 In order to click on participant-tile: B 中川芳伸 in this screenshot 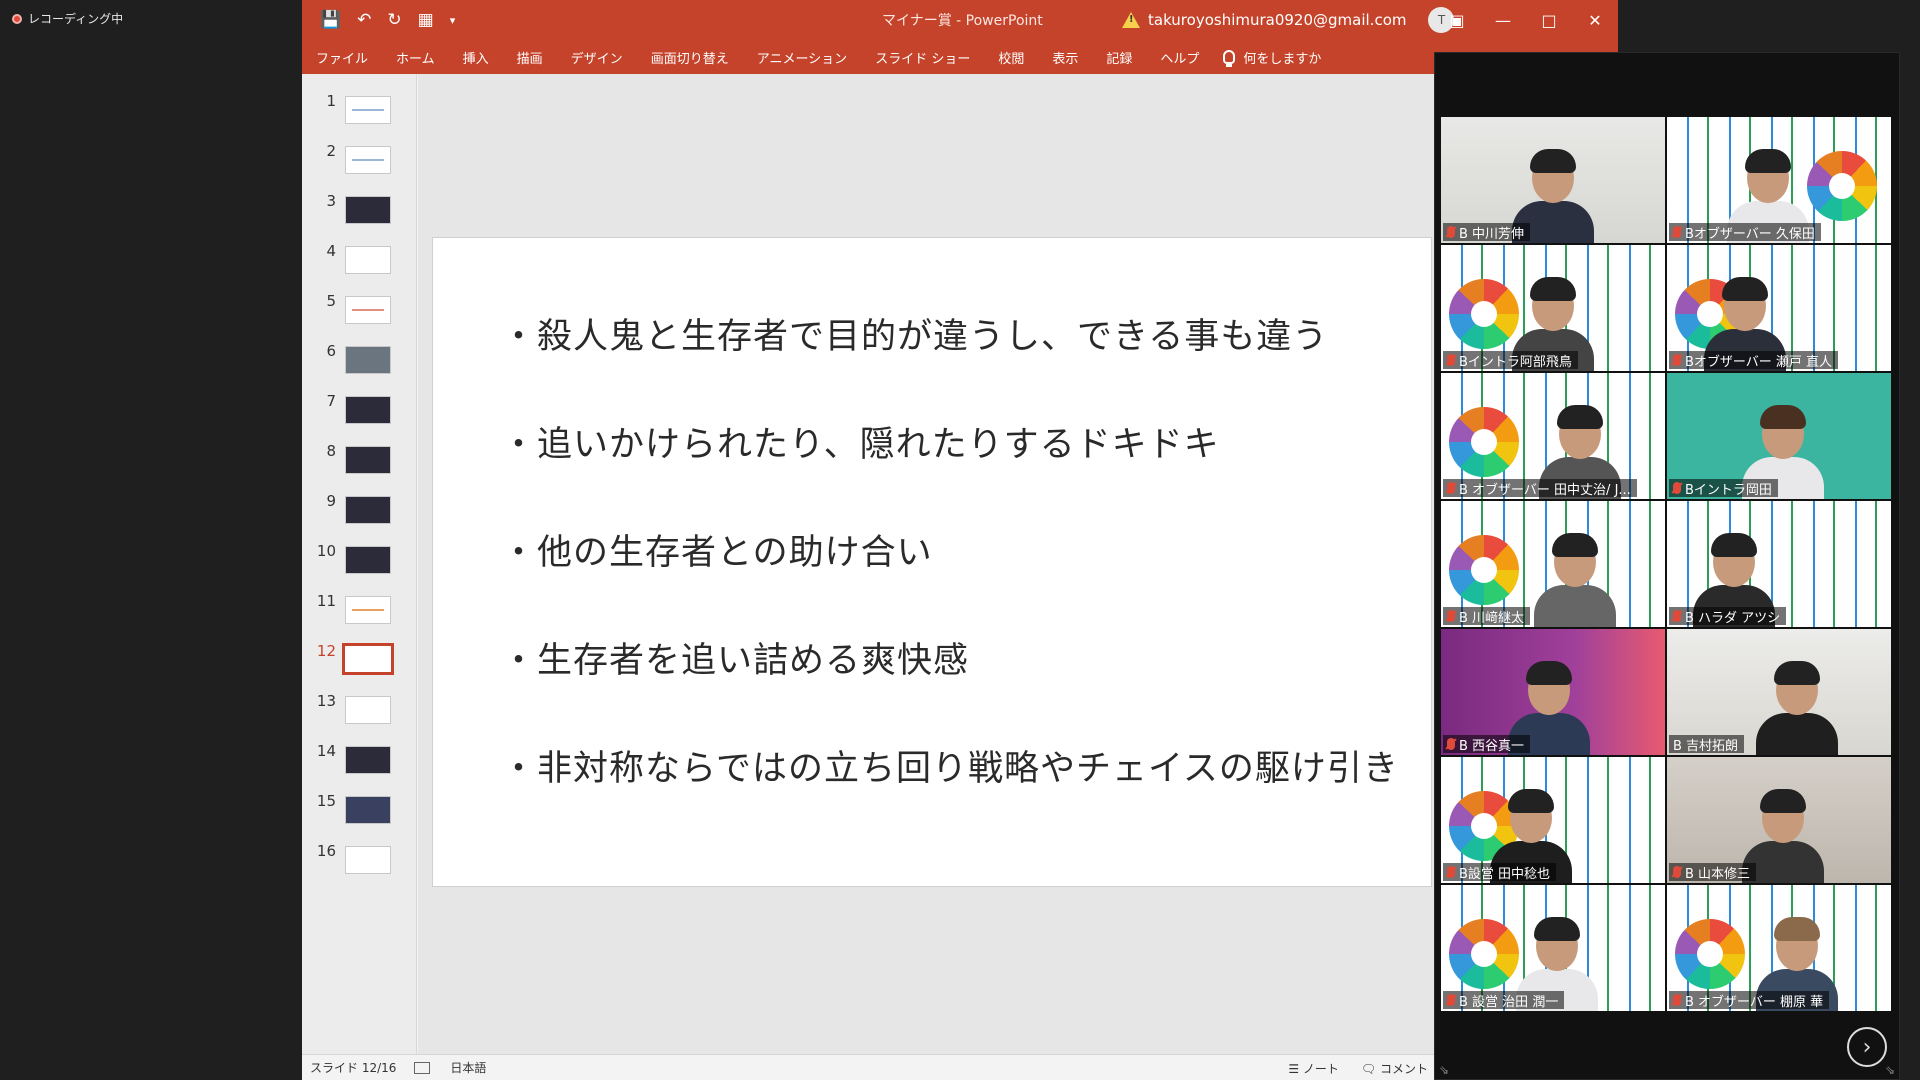, I will do `click(1553, 180)`.